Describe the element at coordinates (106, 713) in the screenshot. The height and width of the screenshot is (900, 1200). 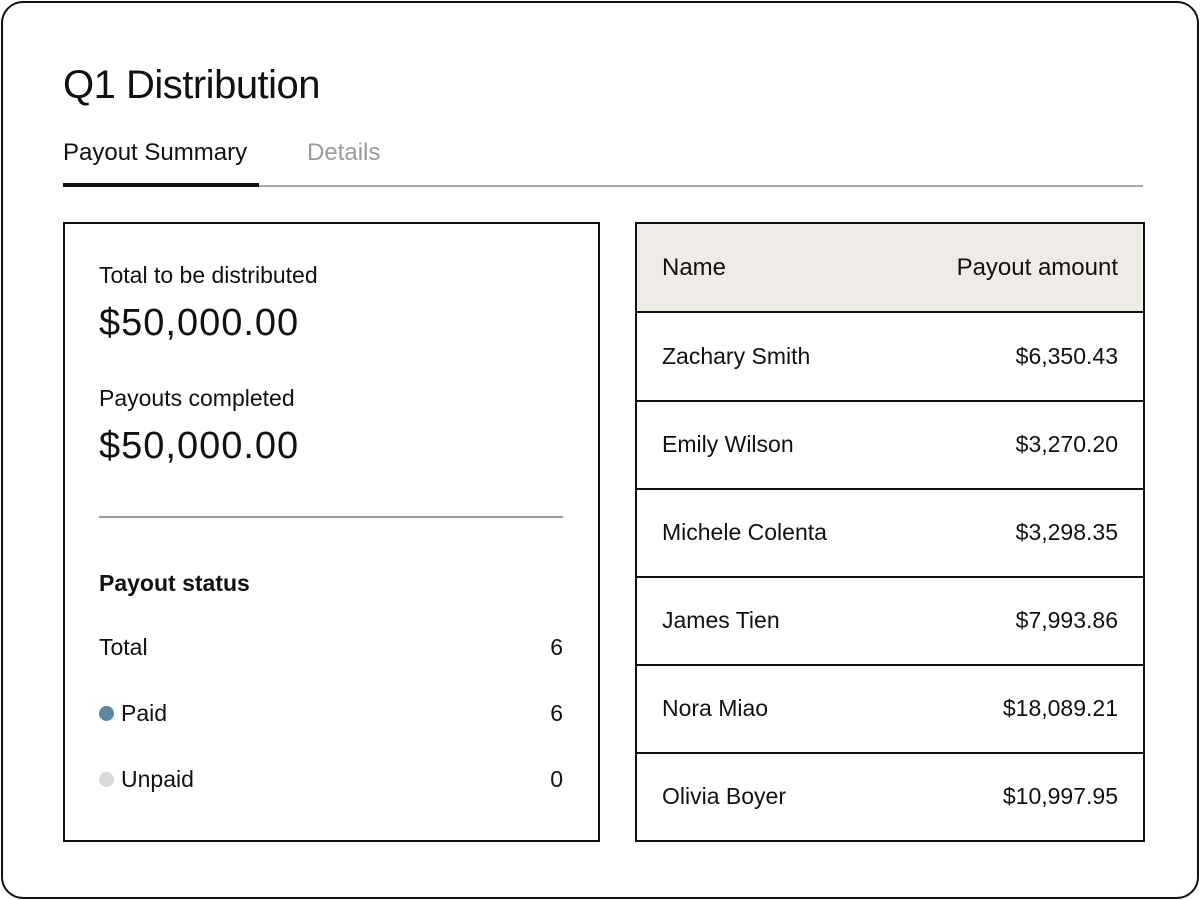
I see `paid-dot-icon` at that location.